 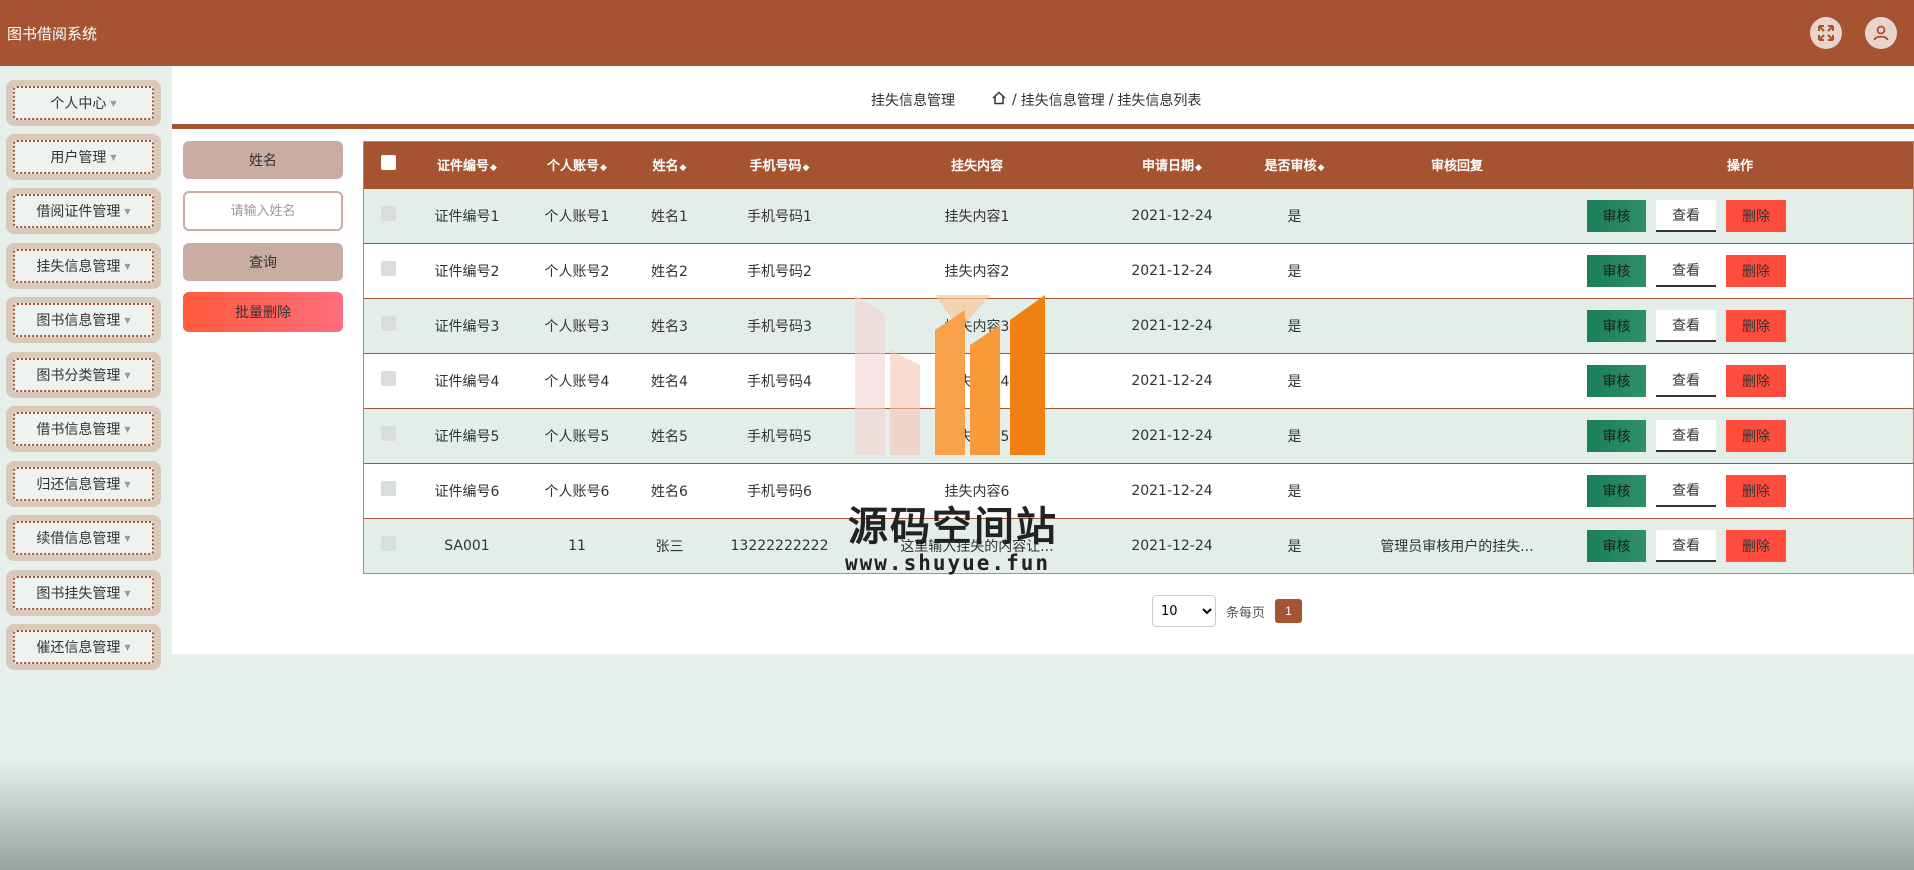 What do you see at coordinates (78, 594) in the screenshot?
I see `sidebar-item-label: 图书挂失管理` at bounding box center [78, 594].